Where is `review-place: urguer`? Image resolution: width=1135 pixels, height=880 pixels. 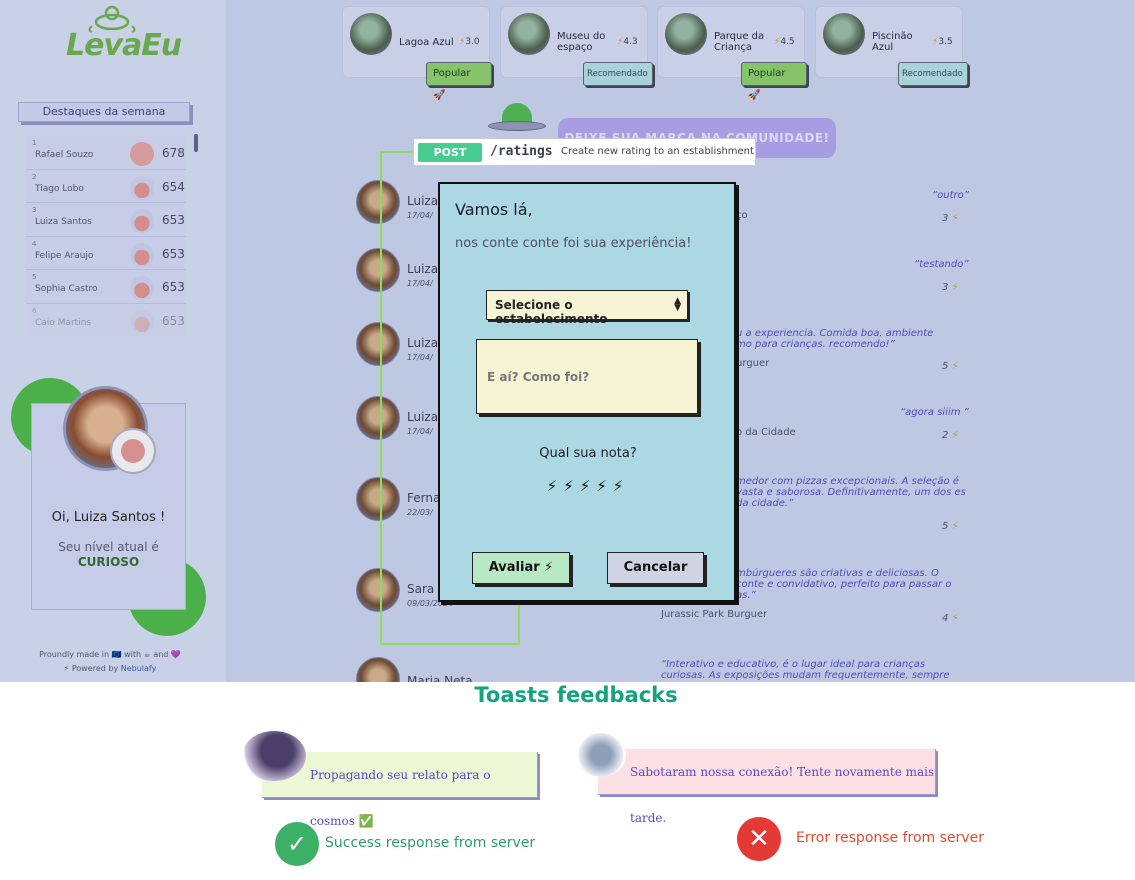 review-place: urguer is located at coordinates (753, 363).